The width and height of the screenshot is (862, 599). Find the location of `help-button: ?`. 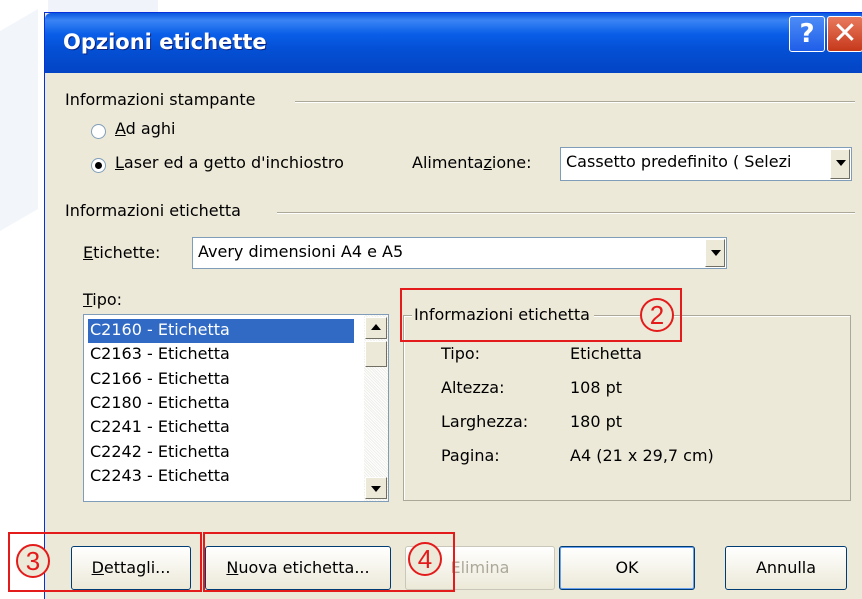

help-button: ? is located at coordinates (807, 34).